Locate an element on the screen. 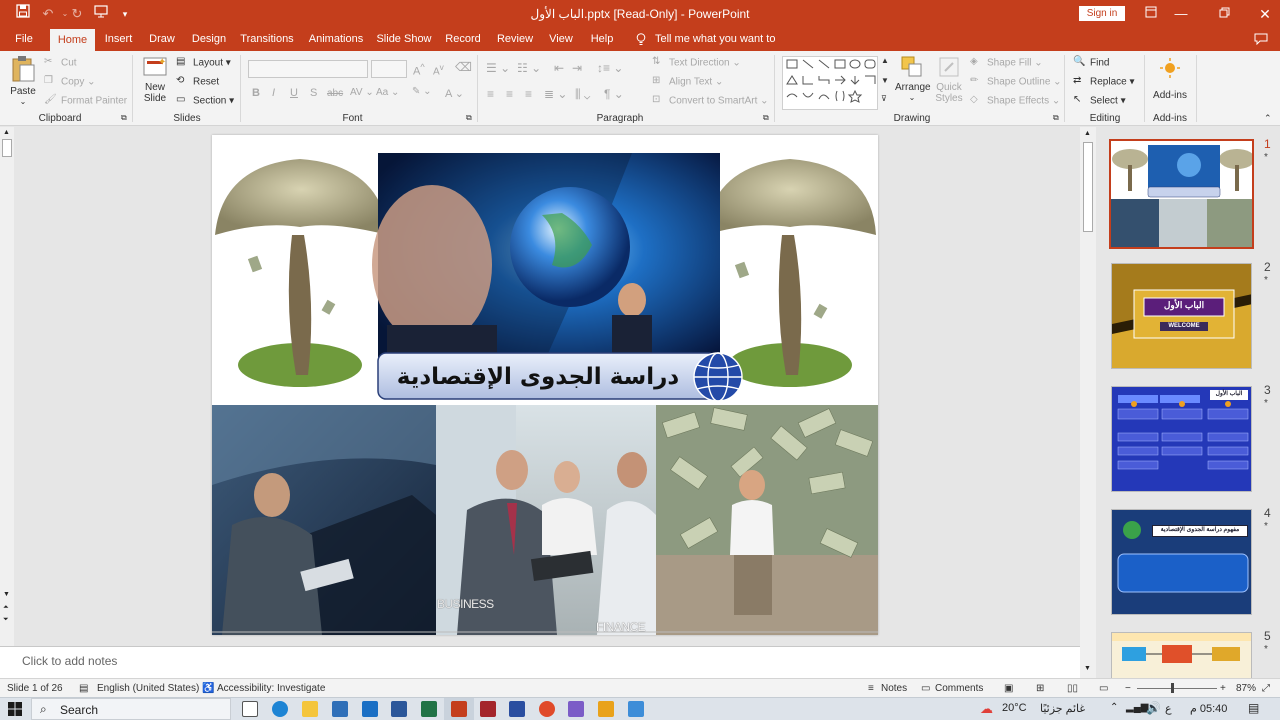 The height and width of the screenshot is (720, 1280). maximize-icon is located at coordinates (1224, 14).